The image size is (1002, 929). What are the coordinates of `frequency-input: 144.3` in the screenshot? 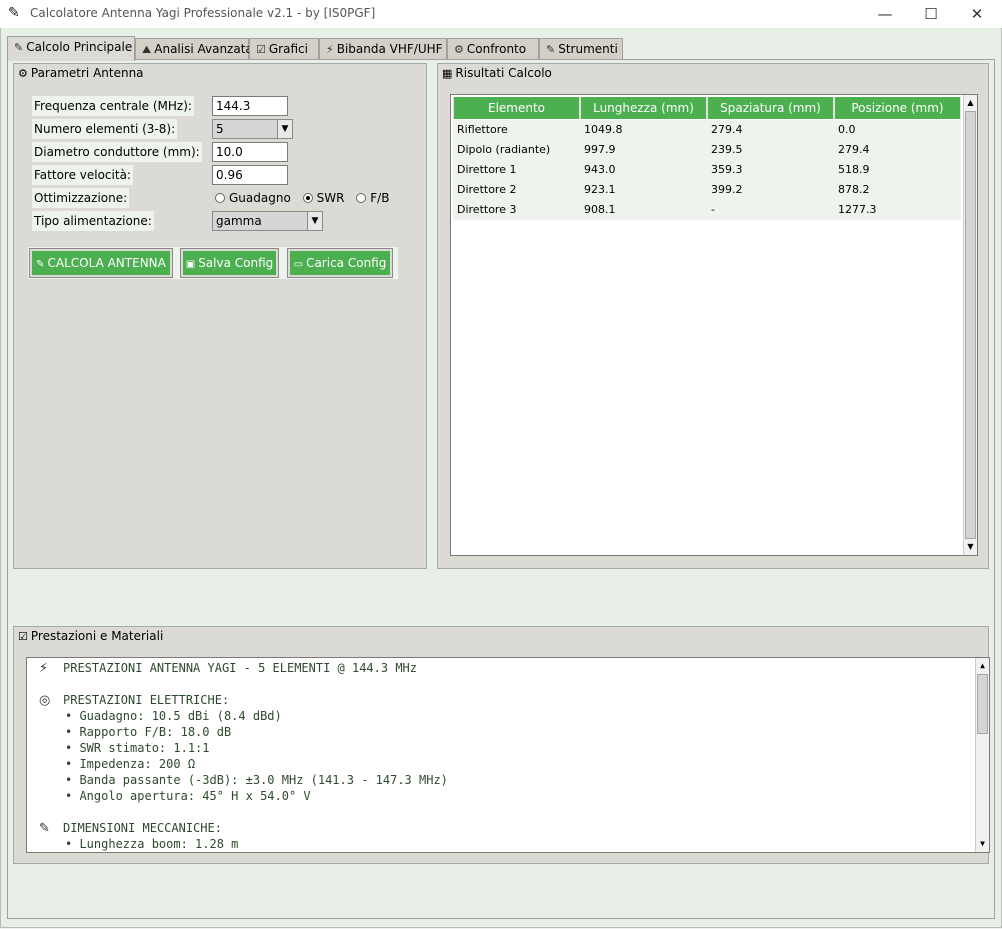 It's located at (250, 106).